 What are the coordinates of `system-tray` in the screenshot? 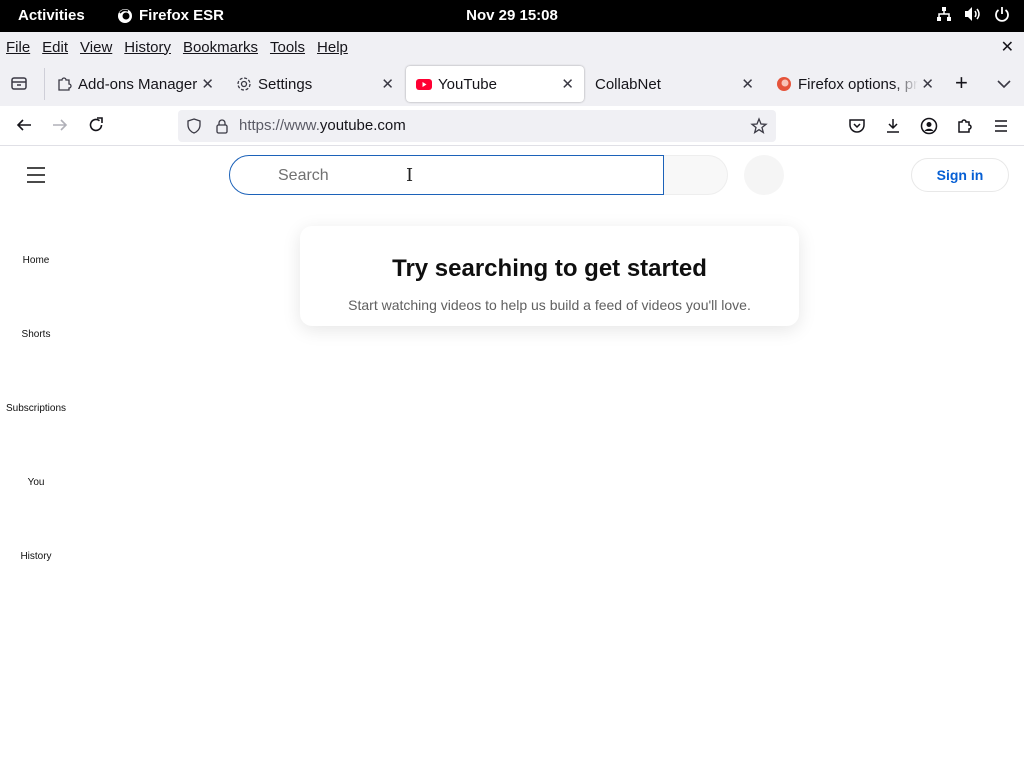 It's located at (973, 14).